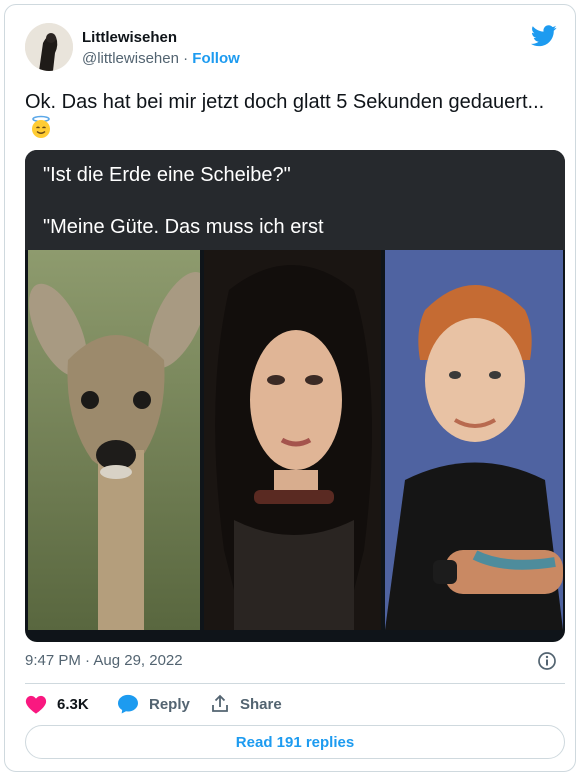 The width and height of the screenshot is (582, 777). I want to click on smiling-face-with-halo-icon, so click(41, 127).